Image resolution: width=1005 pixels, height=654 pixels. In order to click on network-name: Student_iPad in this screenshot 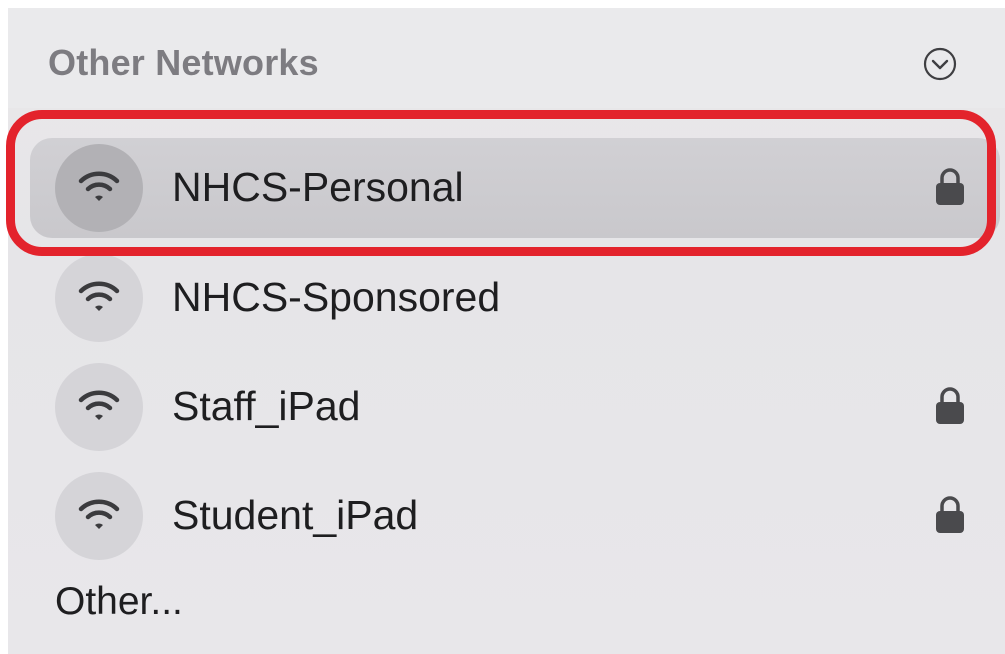, I will do `click(295, 515)`.